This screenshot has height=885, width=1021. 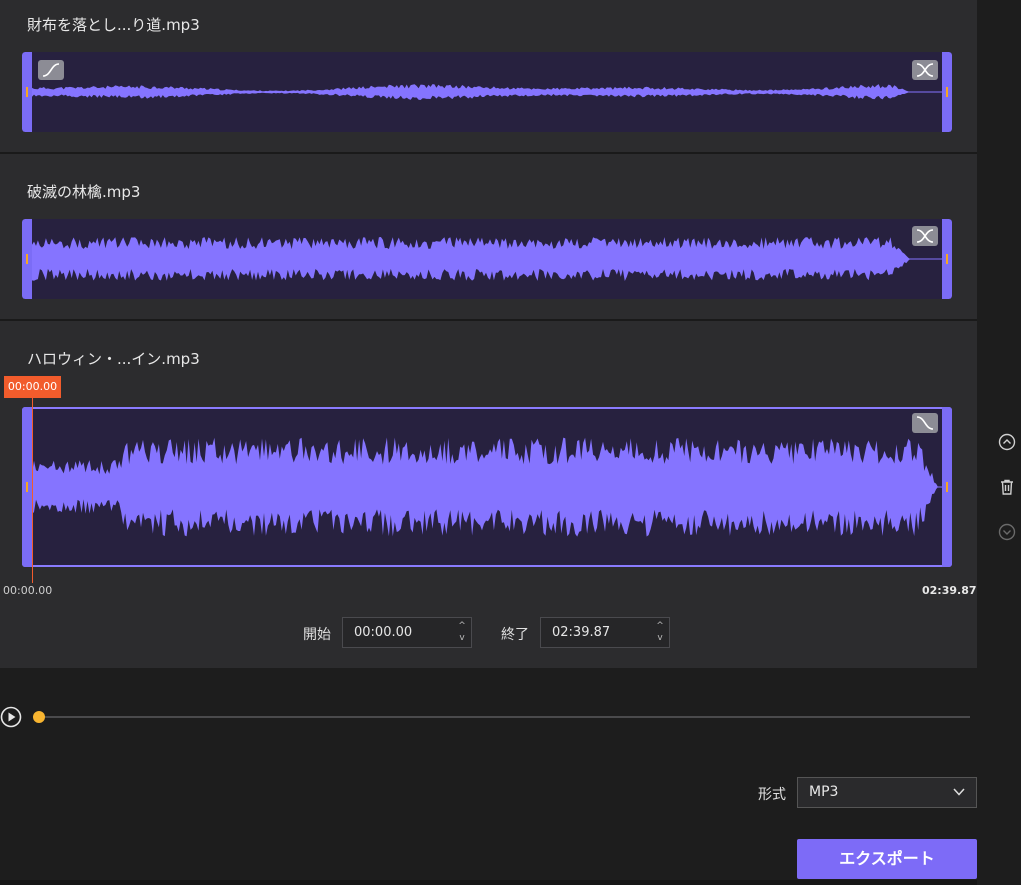 What do you see at coordinates (383, 632) in the screenshot?
I see `start-time-value: 00:00.00` at bounding box center [383, 632].